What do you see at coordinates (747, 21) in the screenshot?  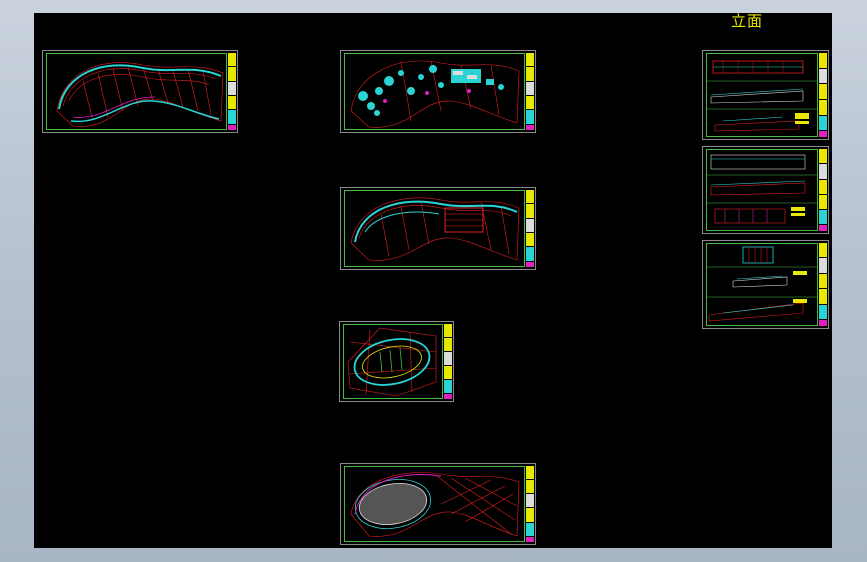 I see `elevation-title: 立面` at bounding box center [747, 21].